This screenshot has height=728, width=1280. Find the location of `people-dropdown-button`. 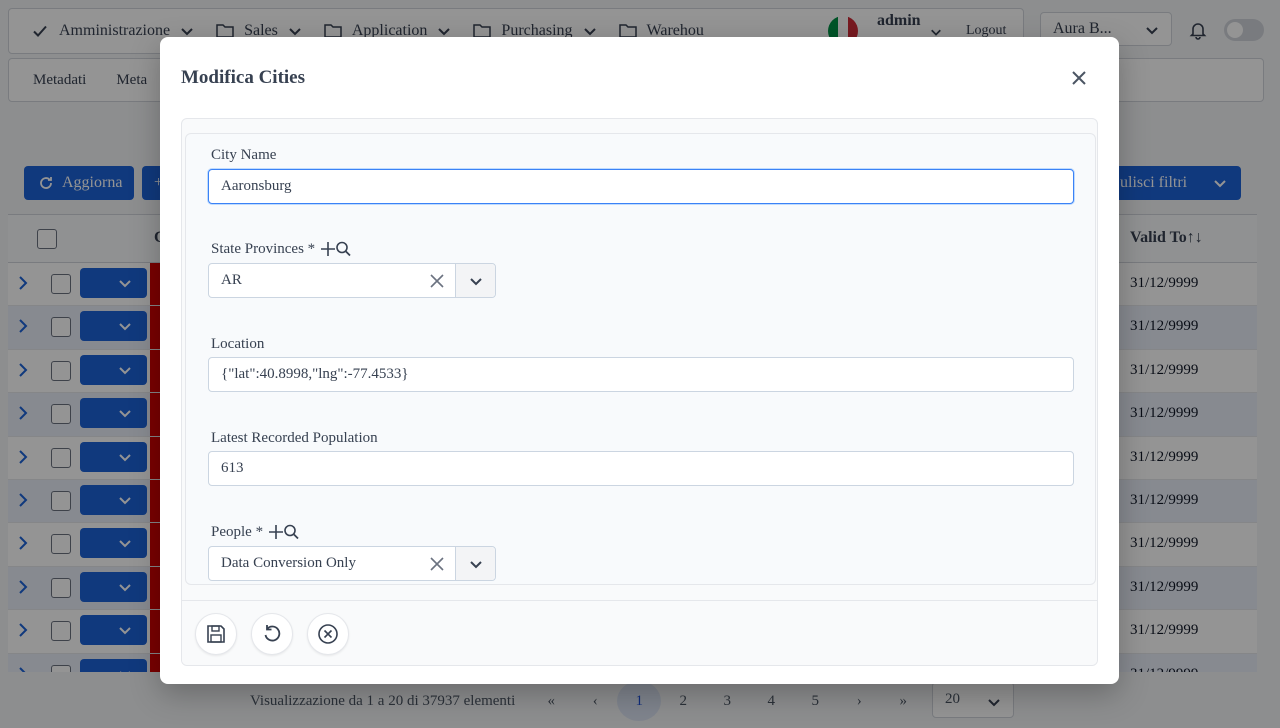

people-dropdown-button is located at coordinates (475, 563).